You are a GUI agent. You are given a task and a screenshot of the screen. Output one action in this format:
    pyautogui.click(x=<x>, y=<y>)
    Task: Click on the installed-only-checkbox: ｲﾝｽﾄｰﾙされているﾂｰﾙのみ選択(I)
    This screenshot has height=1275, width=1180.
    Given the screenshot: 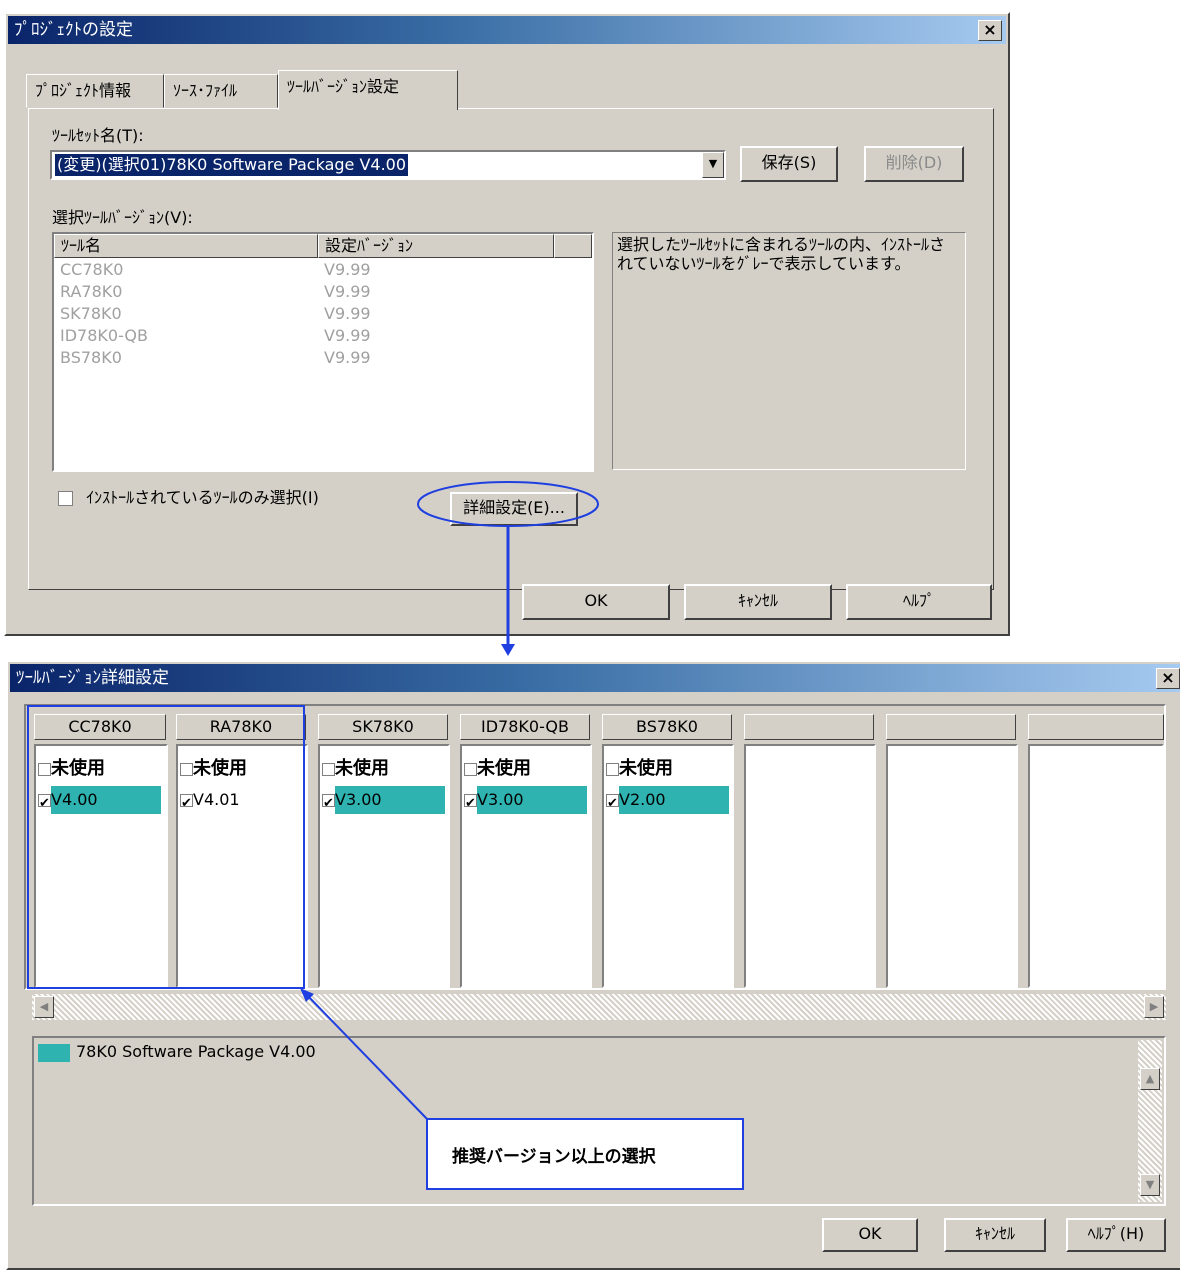 What is the action you would take?
    pyautogui.click(x=188, y=496)
    